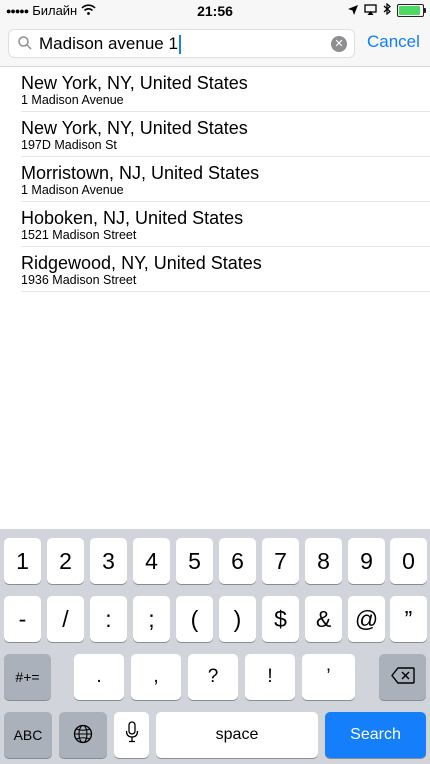 The image size is (430, 764). Describe the element at coordinates (151, 619) in the screenshot. I see `key-semicolon: ;` at that location.